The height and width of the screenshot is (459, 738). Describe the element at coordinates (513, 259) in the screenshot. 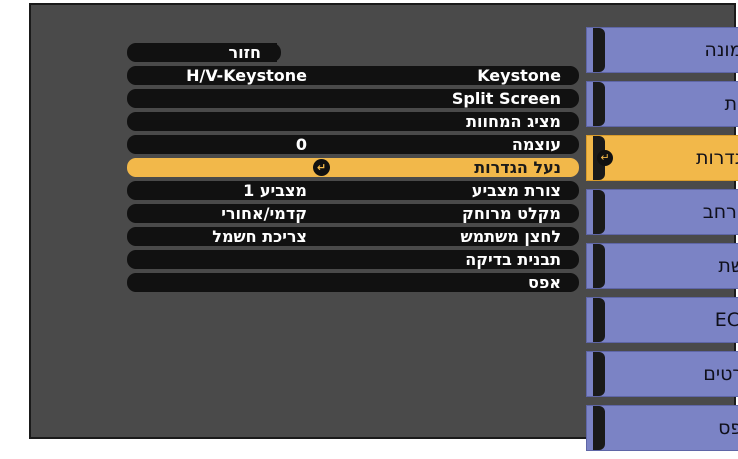

I see `menu-item-label: תבנית בדיקה` at that location.